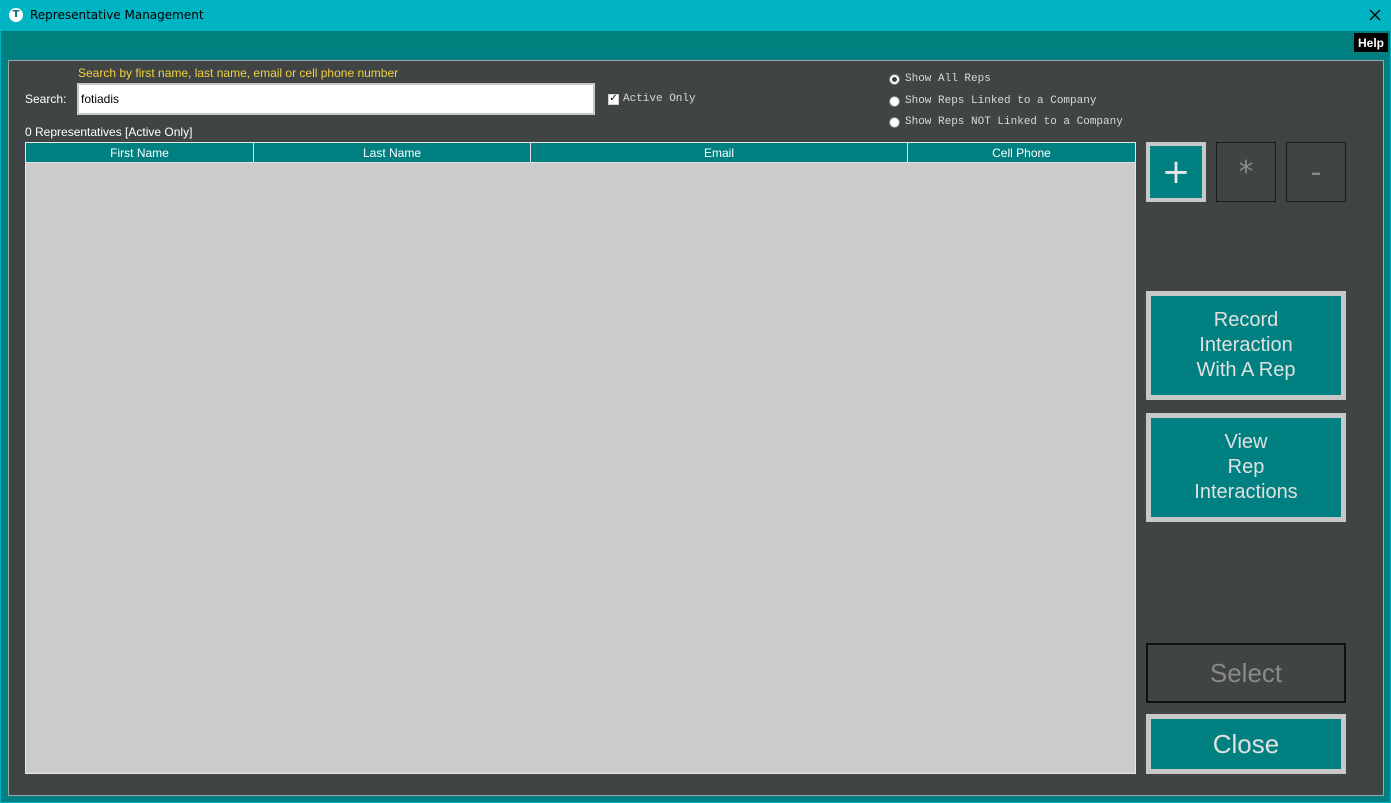 The image size is (1391, 803). I want to click on check-mark-icon: ✓, so click(613, 98).